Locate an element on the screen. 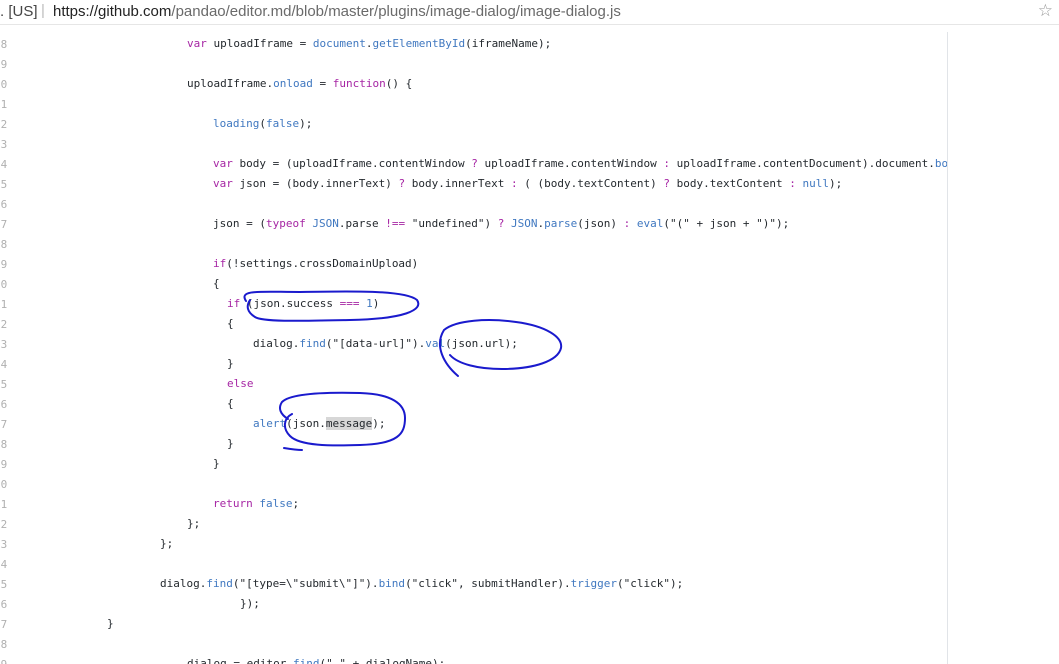  code-token: }; is located at coordinates (167, 543).